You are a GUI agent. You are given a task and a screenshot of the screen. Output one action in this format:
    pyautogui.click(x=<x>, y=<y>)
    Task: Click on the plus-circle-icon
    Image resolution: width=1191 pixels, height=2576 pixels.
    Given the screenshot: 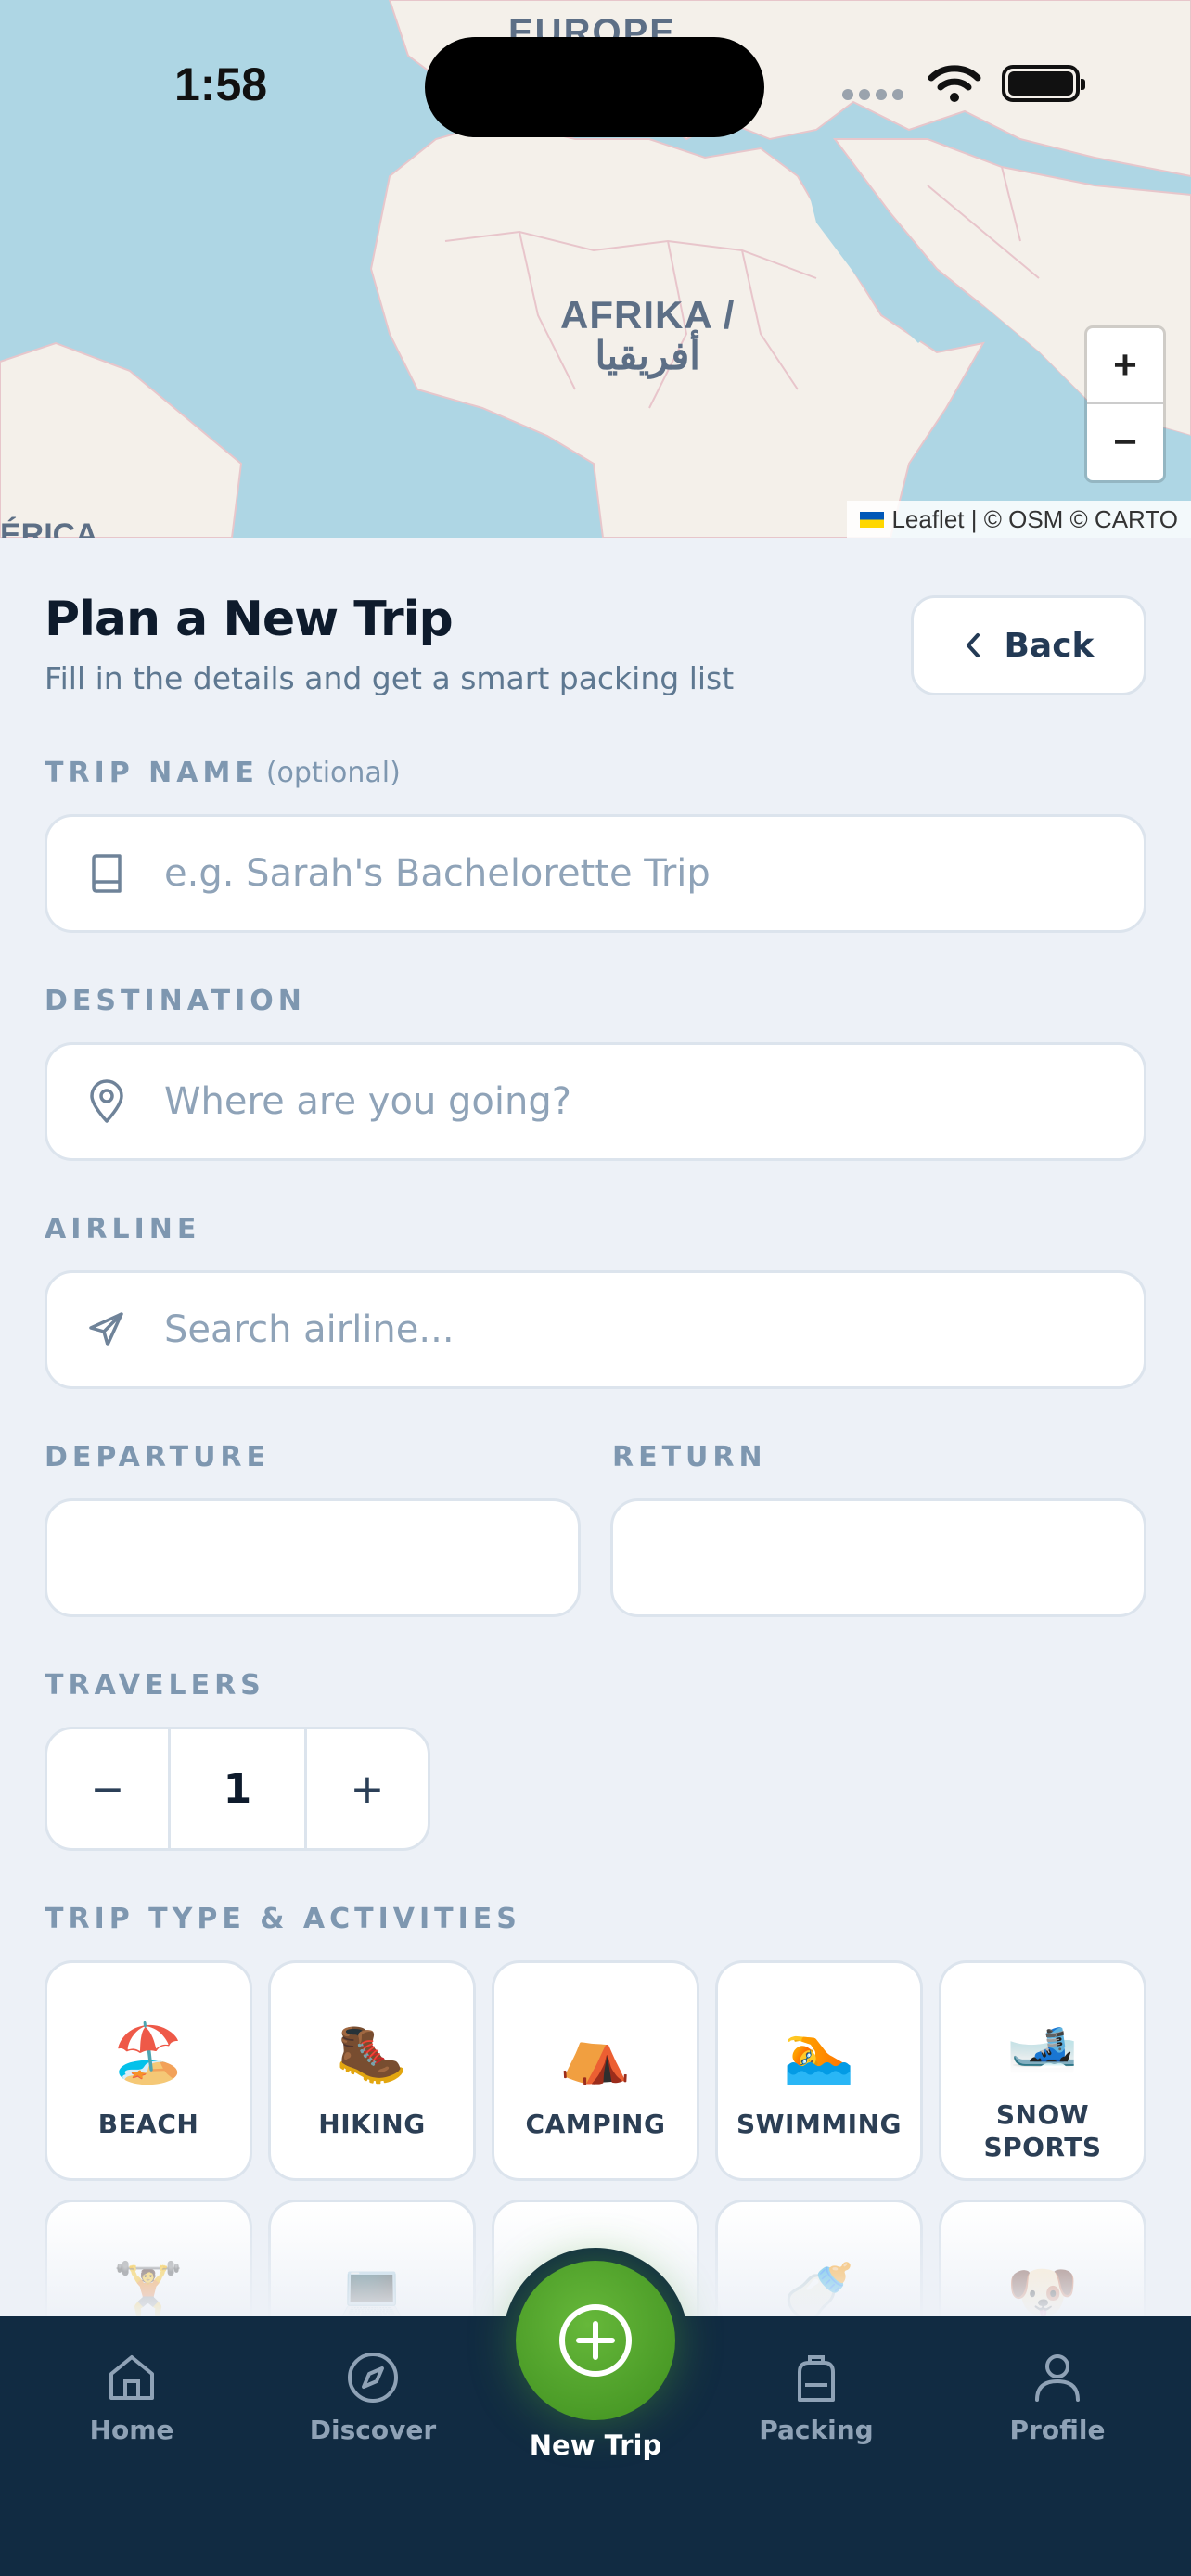 What is the action you would take?
    pyautogui.click(x=595, y=2340)
    